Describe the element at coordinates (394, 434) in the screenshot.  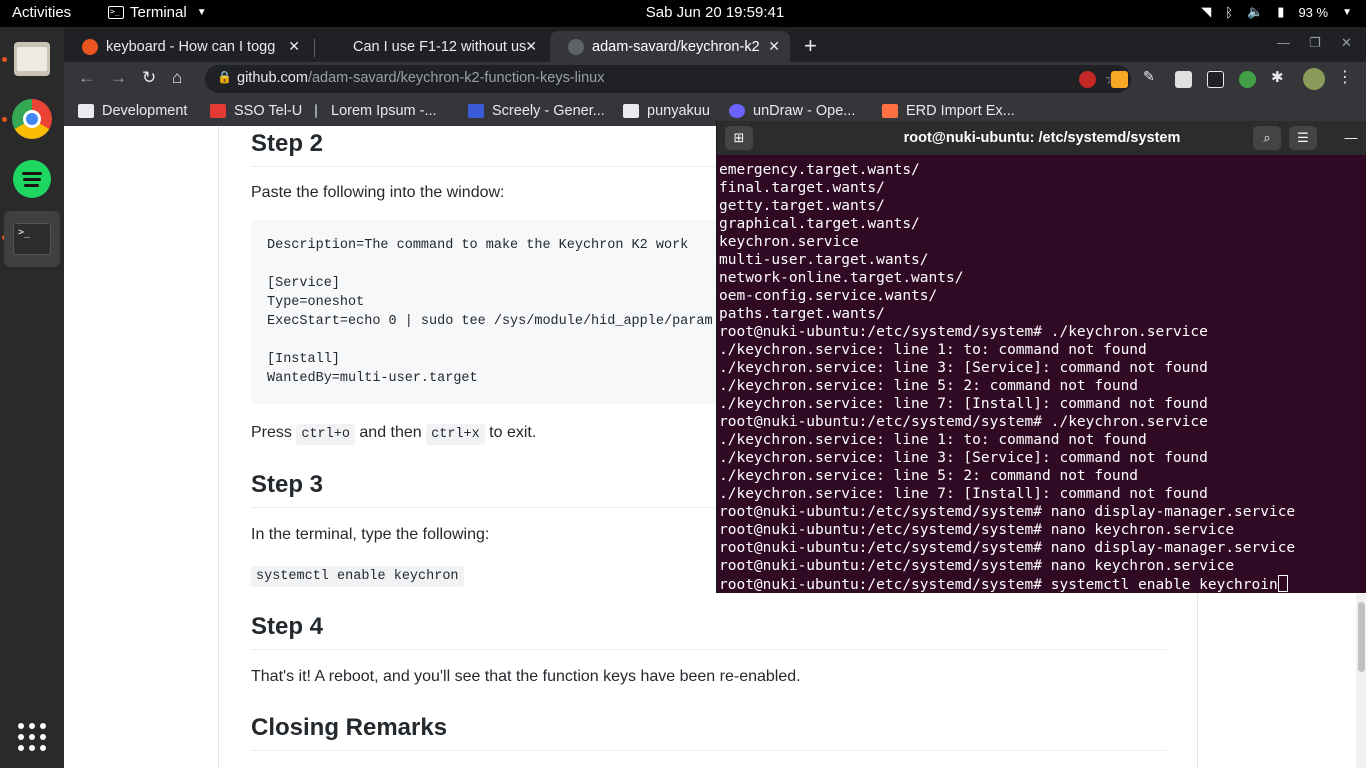
I see `press-keys-text: Press ctrl+o and then ctrl+x to exit.` at that location.